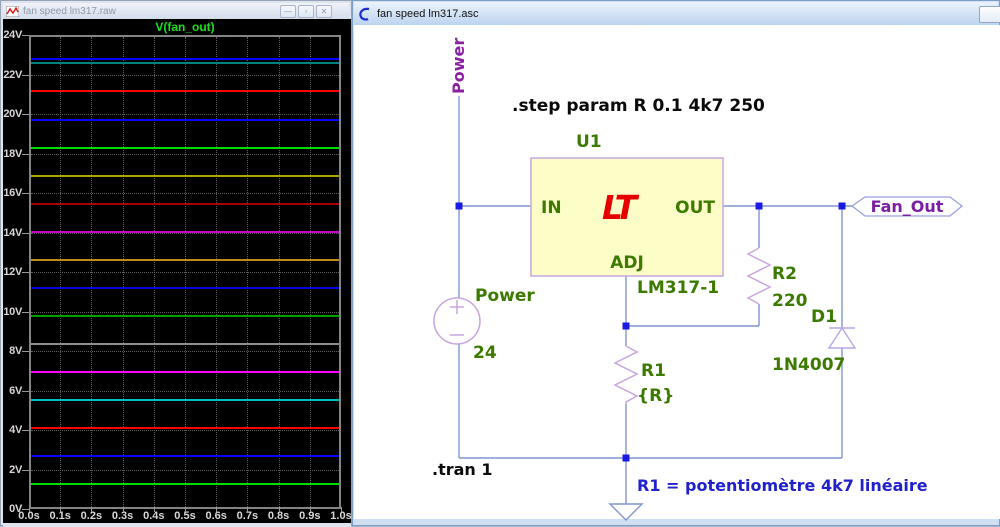  I want to click on u1-value-label: LM317-1, so click(678, 288).